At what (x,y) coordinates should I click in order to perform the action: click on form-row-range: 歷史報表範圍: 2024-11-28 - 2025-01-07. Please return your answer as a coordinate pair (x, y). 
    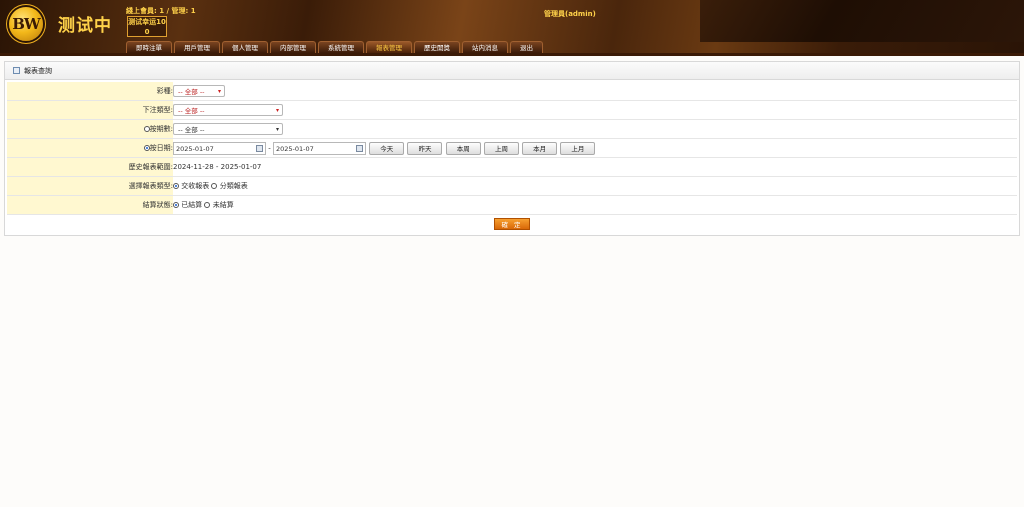
    Looking at the image, I should click on (512, 167).